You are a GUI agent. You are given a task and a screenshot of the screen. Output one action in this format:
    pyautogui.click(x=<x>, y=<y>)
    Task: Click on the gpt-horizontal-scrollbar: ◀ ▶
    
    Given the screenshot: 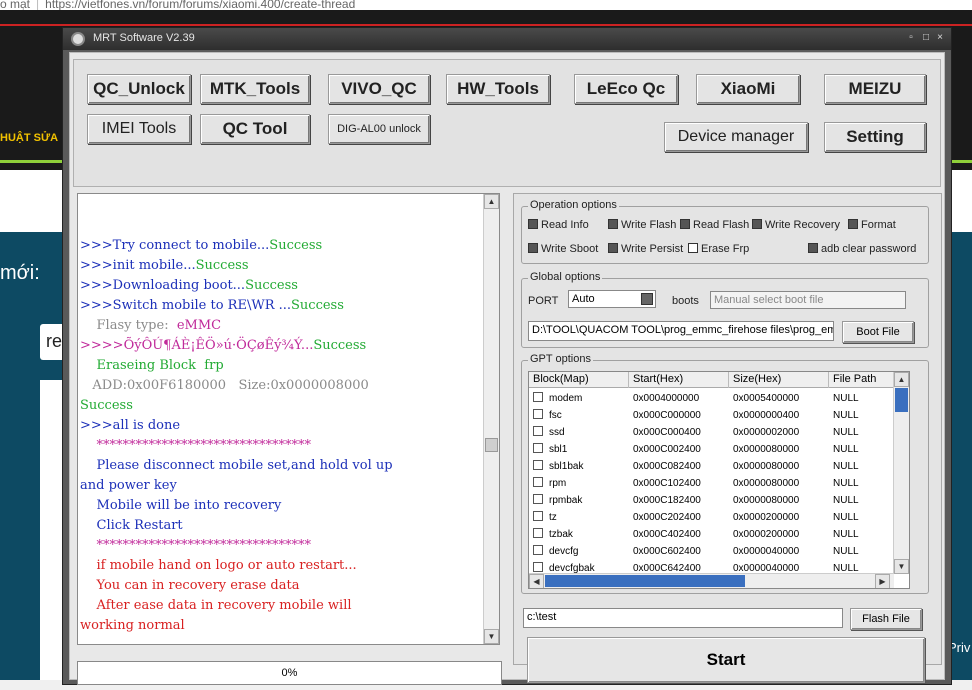 What is the action you would take?
    pyautogui.click(x=711, y=580)
    